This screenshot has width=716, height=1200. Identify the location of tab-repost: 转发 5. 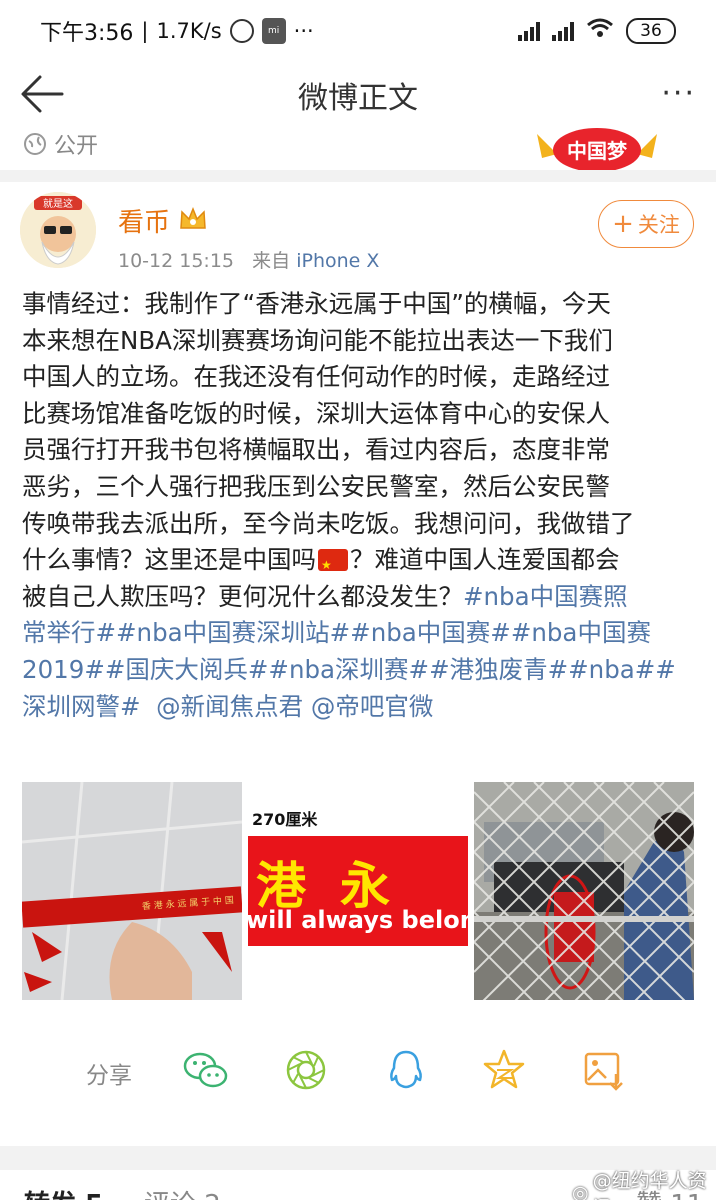
(63, 1192).